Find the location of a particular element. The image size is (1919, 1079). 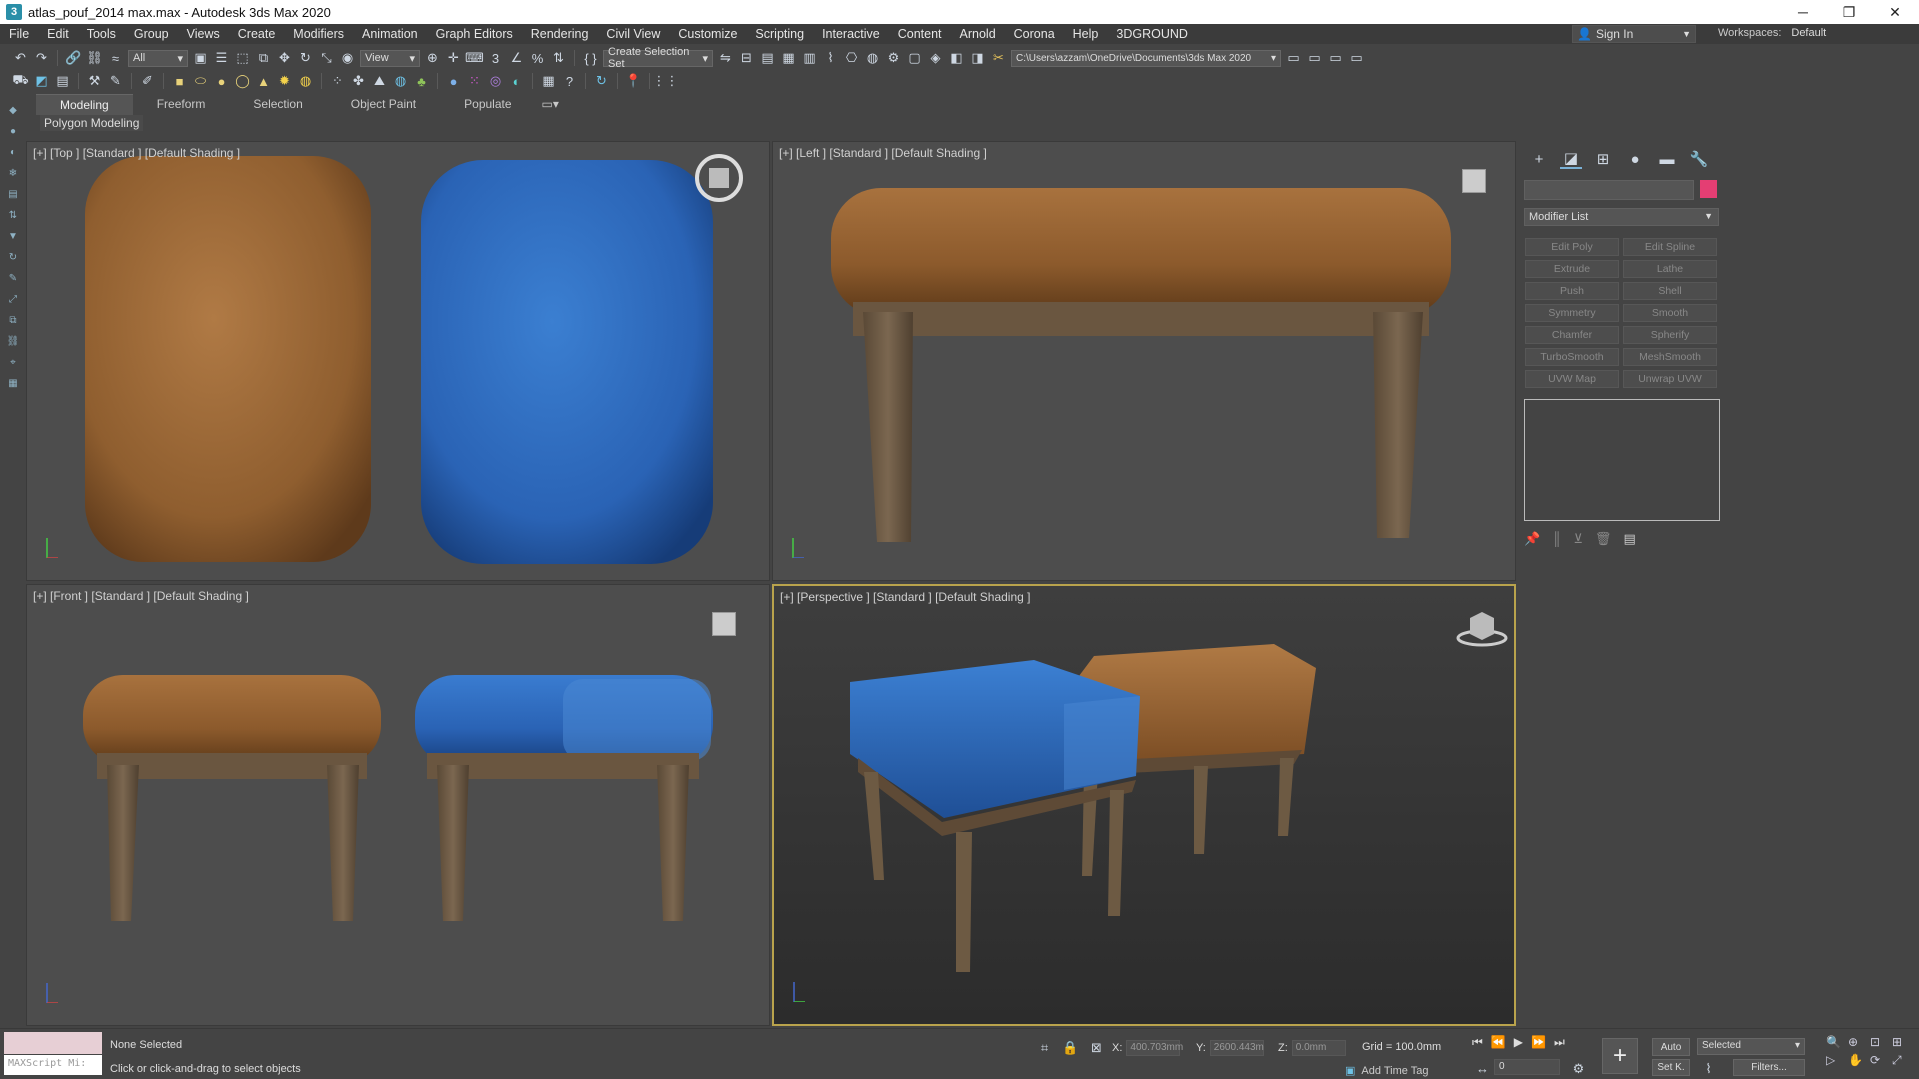

menu-corona: Corona is located at coordinates (1034, 34).